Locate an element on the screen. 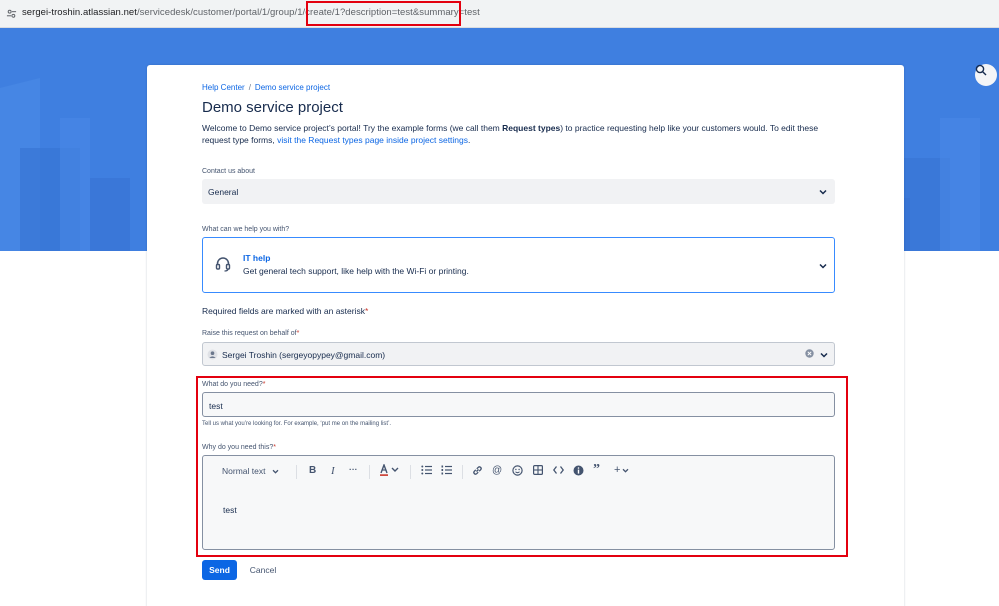 This screenshot has width=999, height=606. search-button is located at coordinates (986, 75).